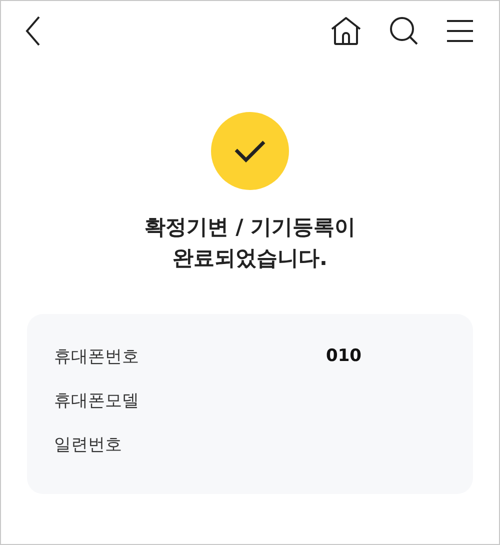 Image resolution: width=500 pixels, height=545 pixels. Describe the element at coordinates (460, 31) in the screenshot. I see `menu-icon` at that location.